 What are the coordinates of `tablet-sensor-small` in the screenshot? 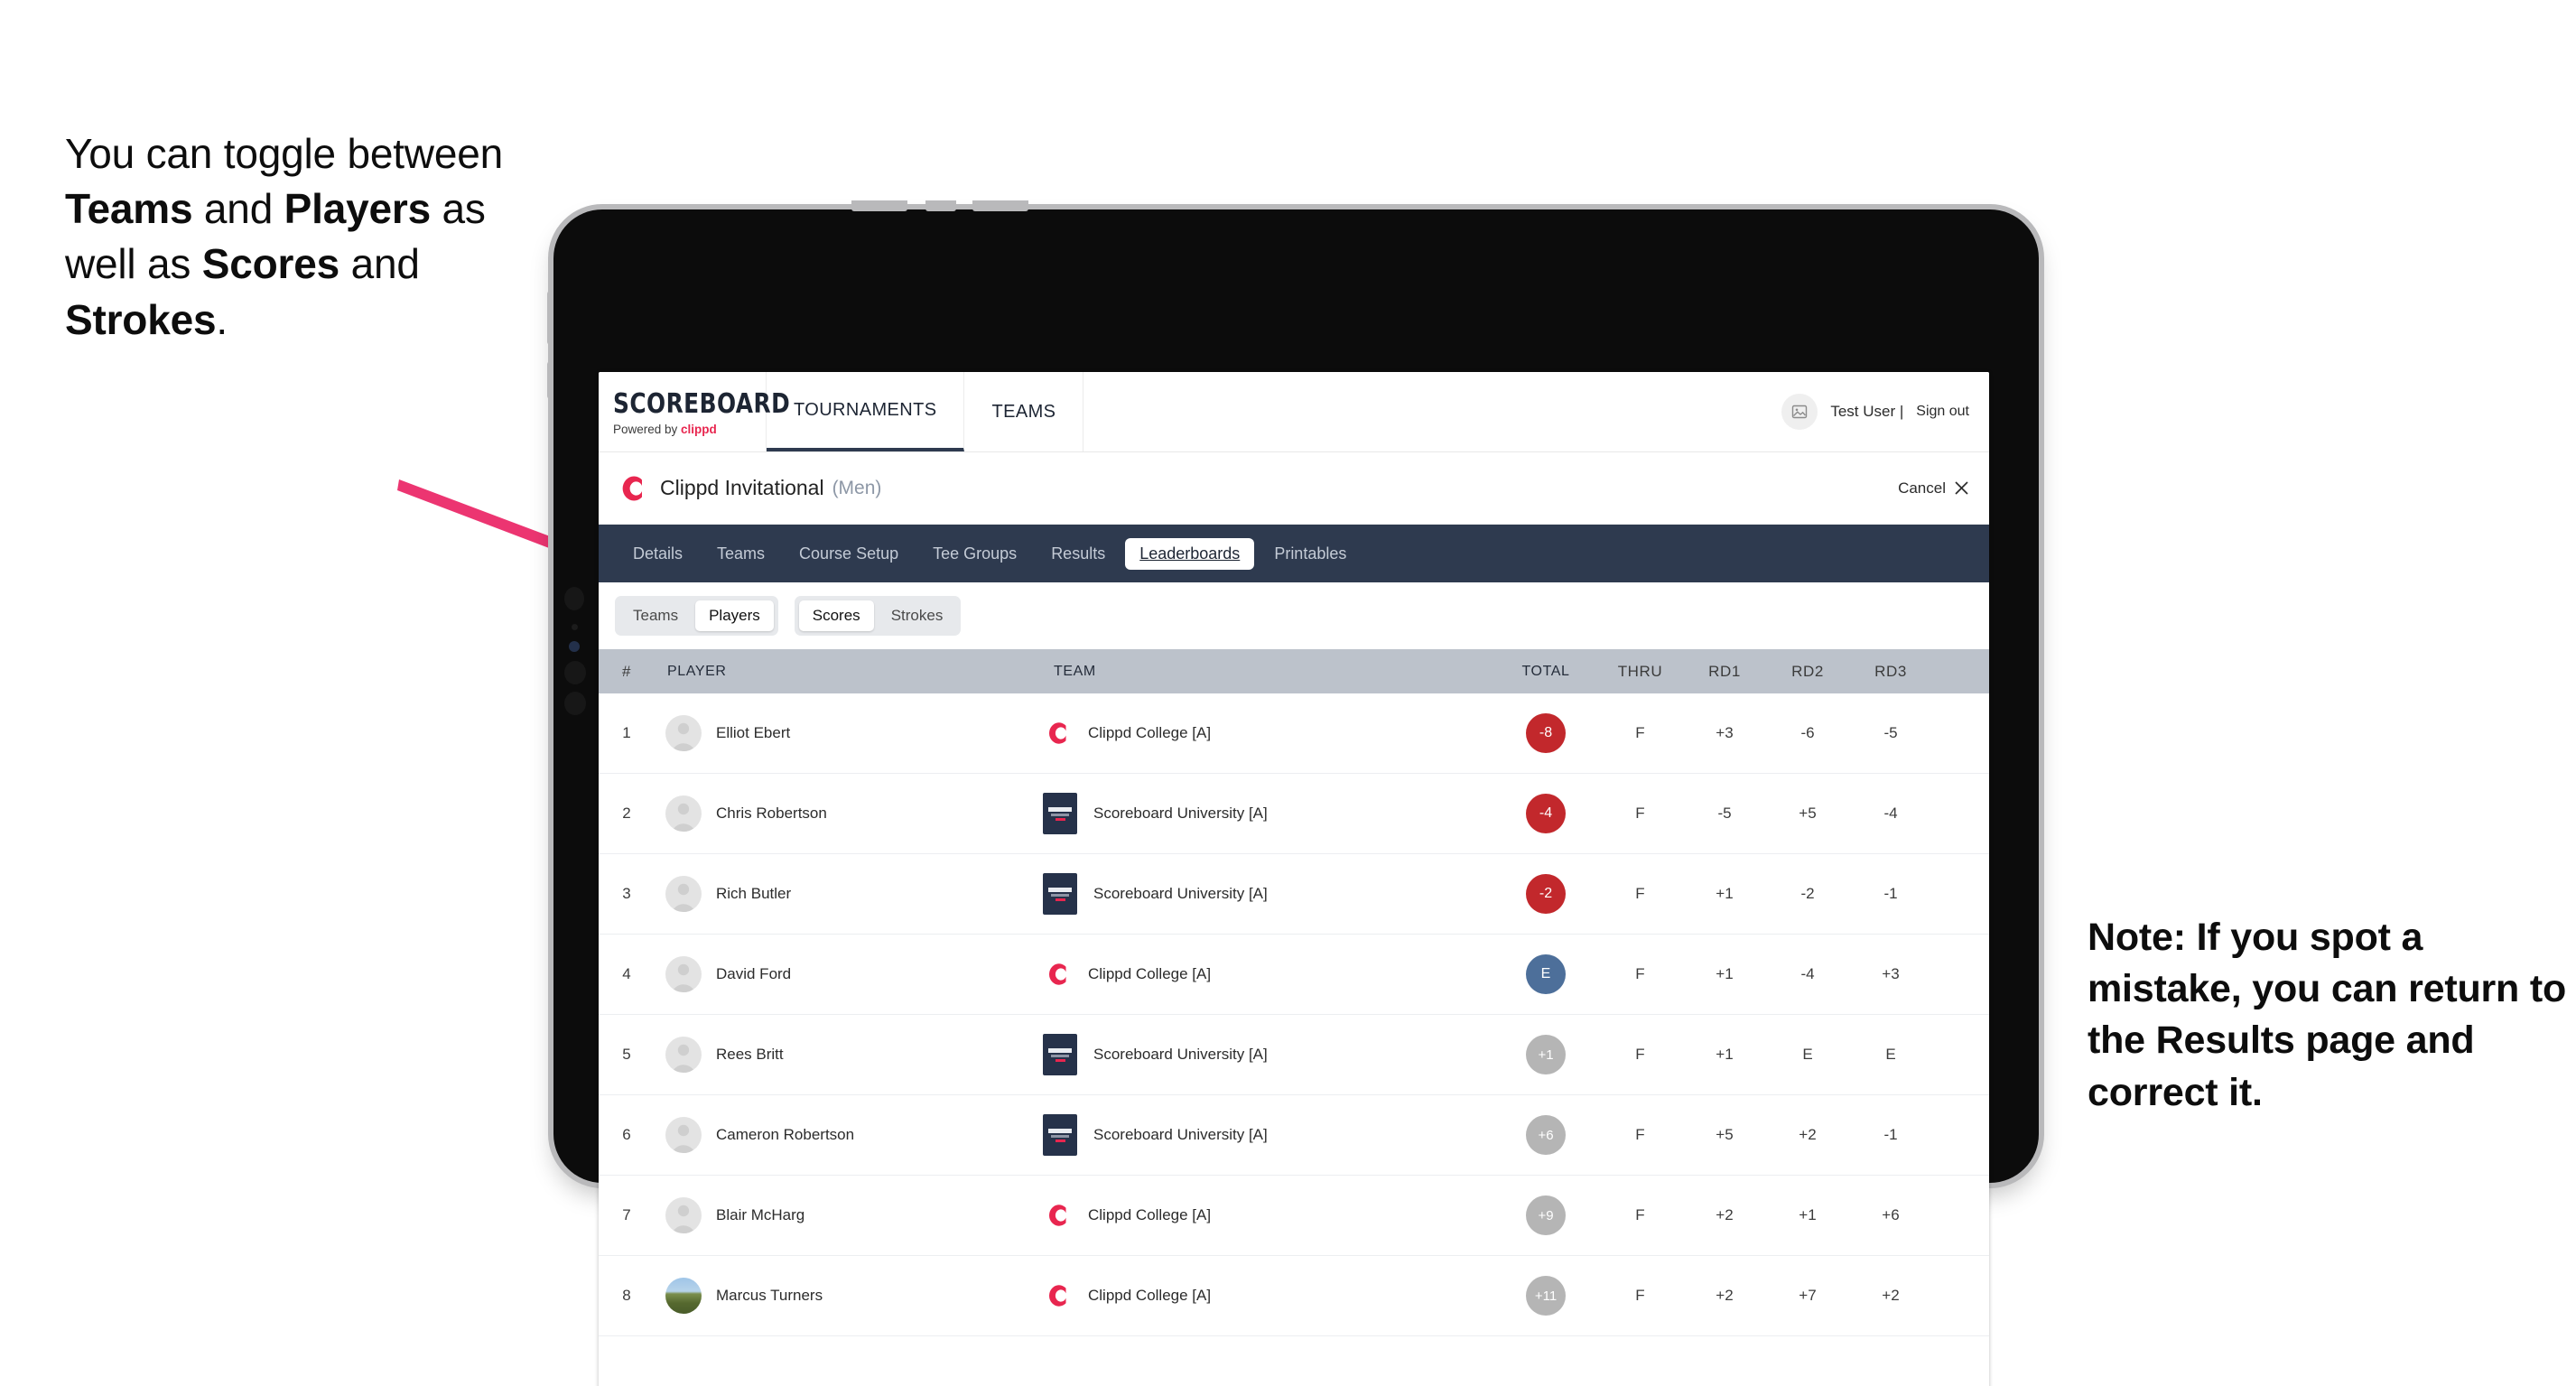 It's located at (575, 627).